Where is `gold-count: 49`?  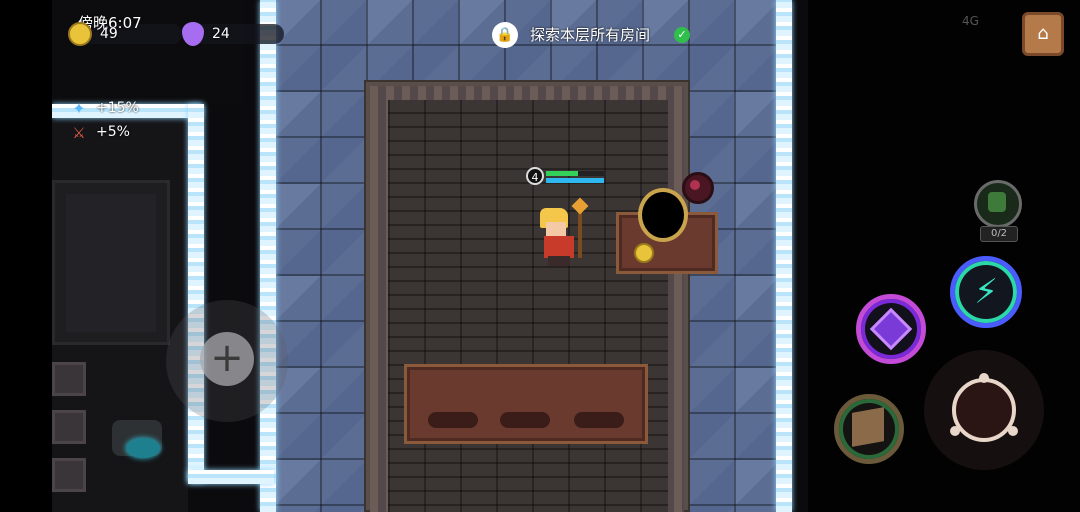
gold-count: 49 is located at coordinates (109, 34).